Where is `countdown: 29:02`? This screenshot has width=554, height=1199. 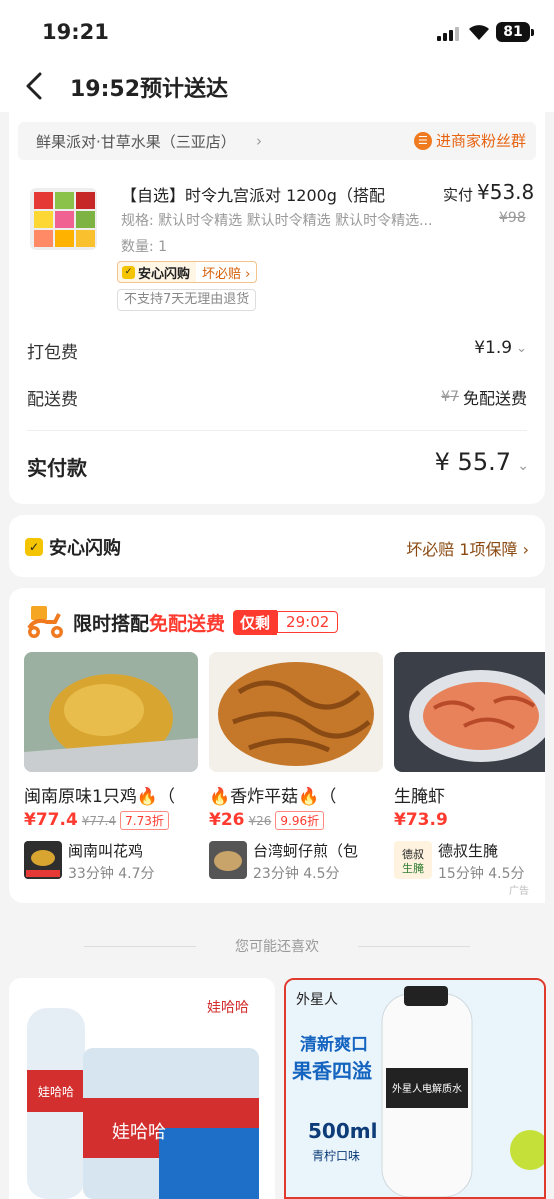
countdown: 29:02 is located at coordinates (308, 622).